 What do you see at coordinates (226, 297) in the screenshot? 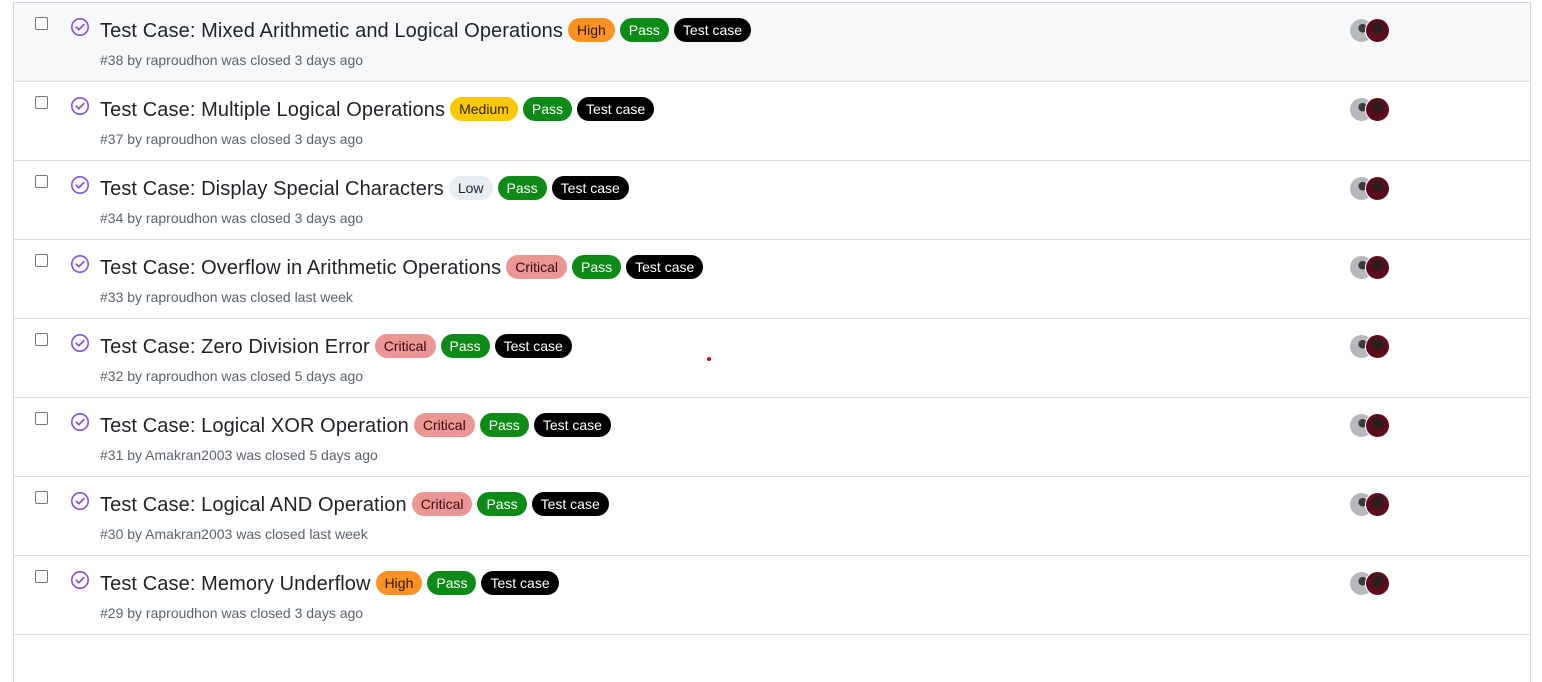
I see `issue-meta: #33 by raproudhon was closed last week` at bounding box center [226, 297].